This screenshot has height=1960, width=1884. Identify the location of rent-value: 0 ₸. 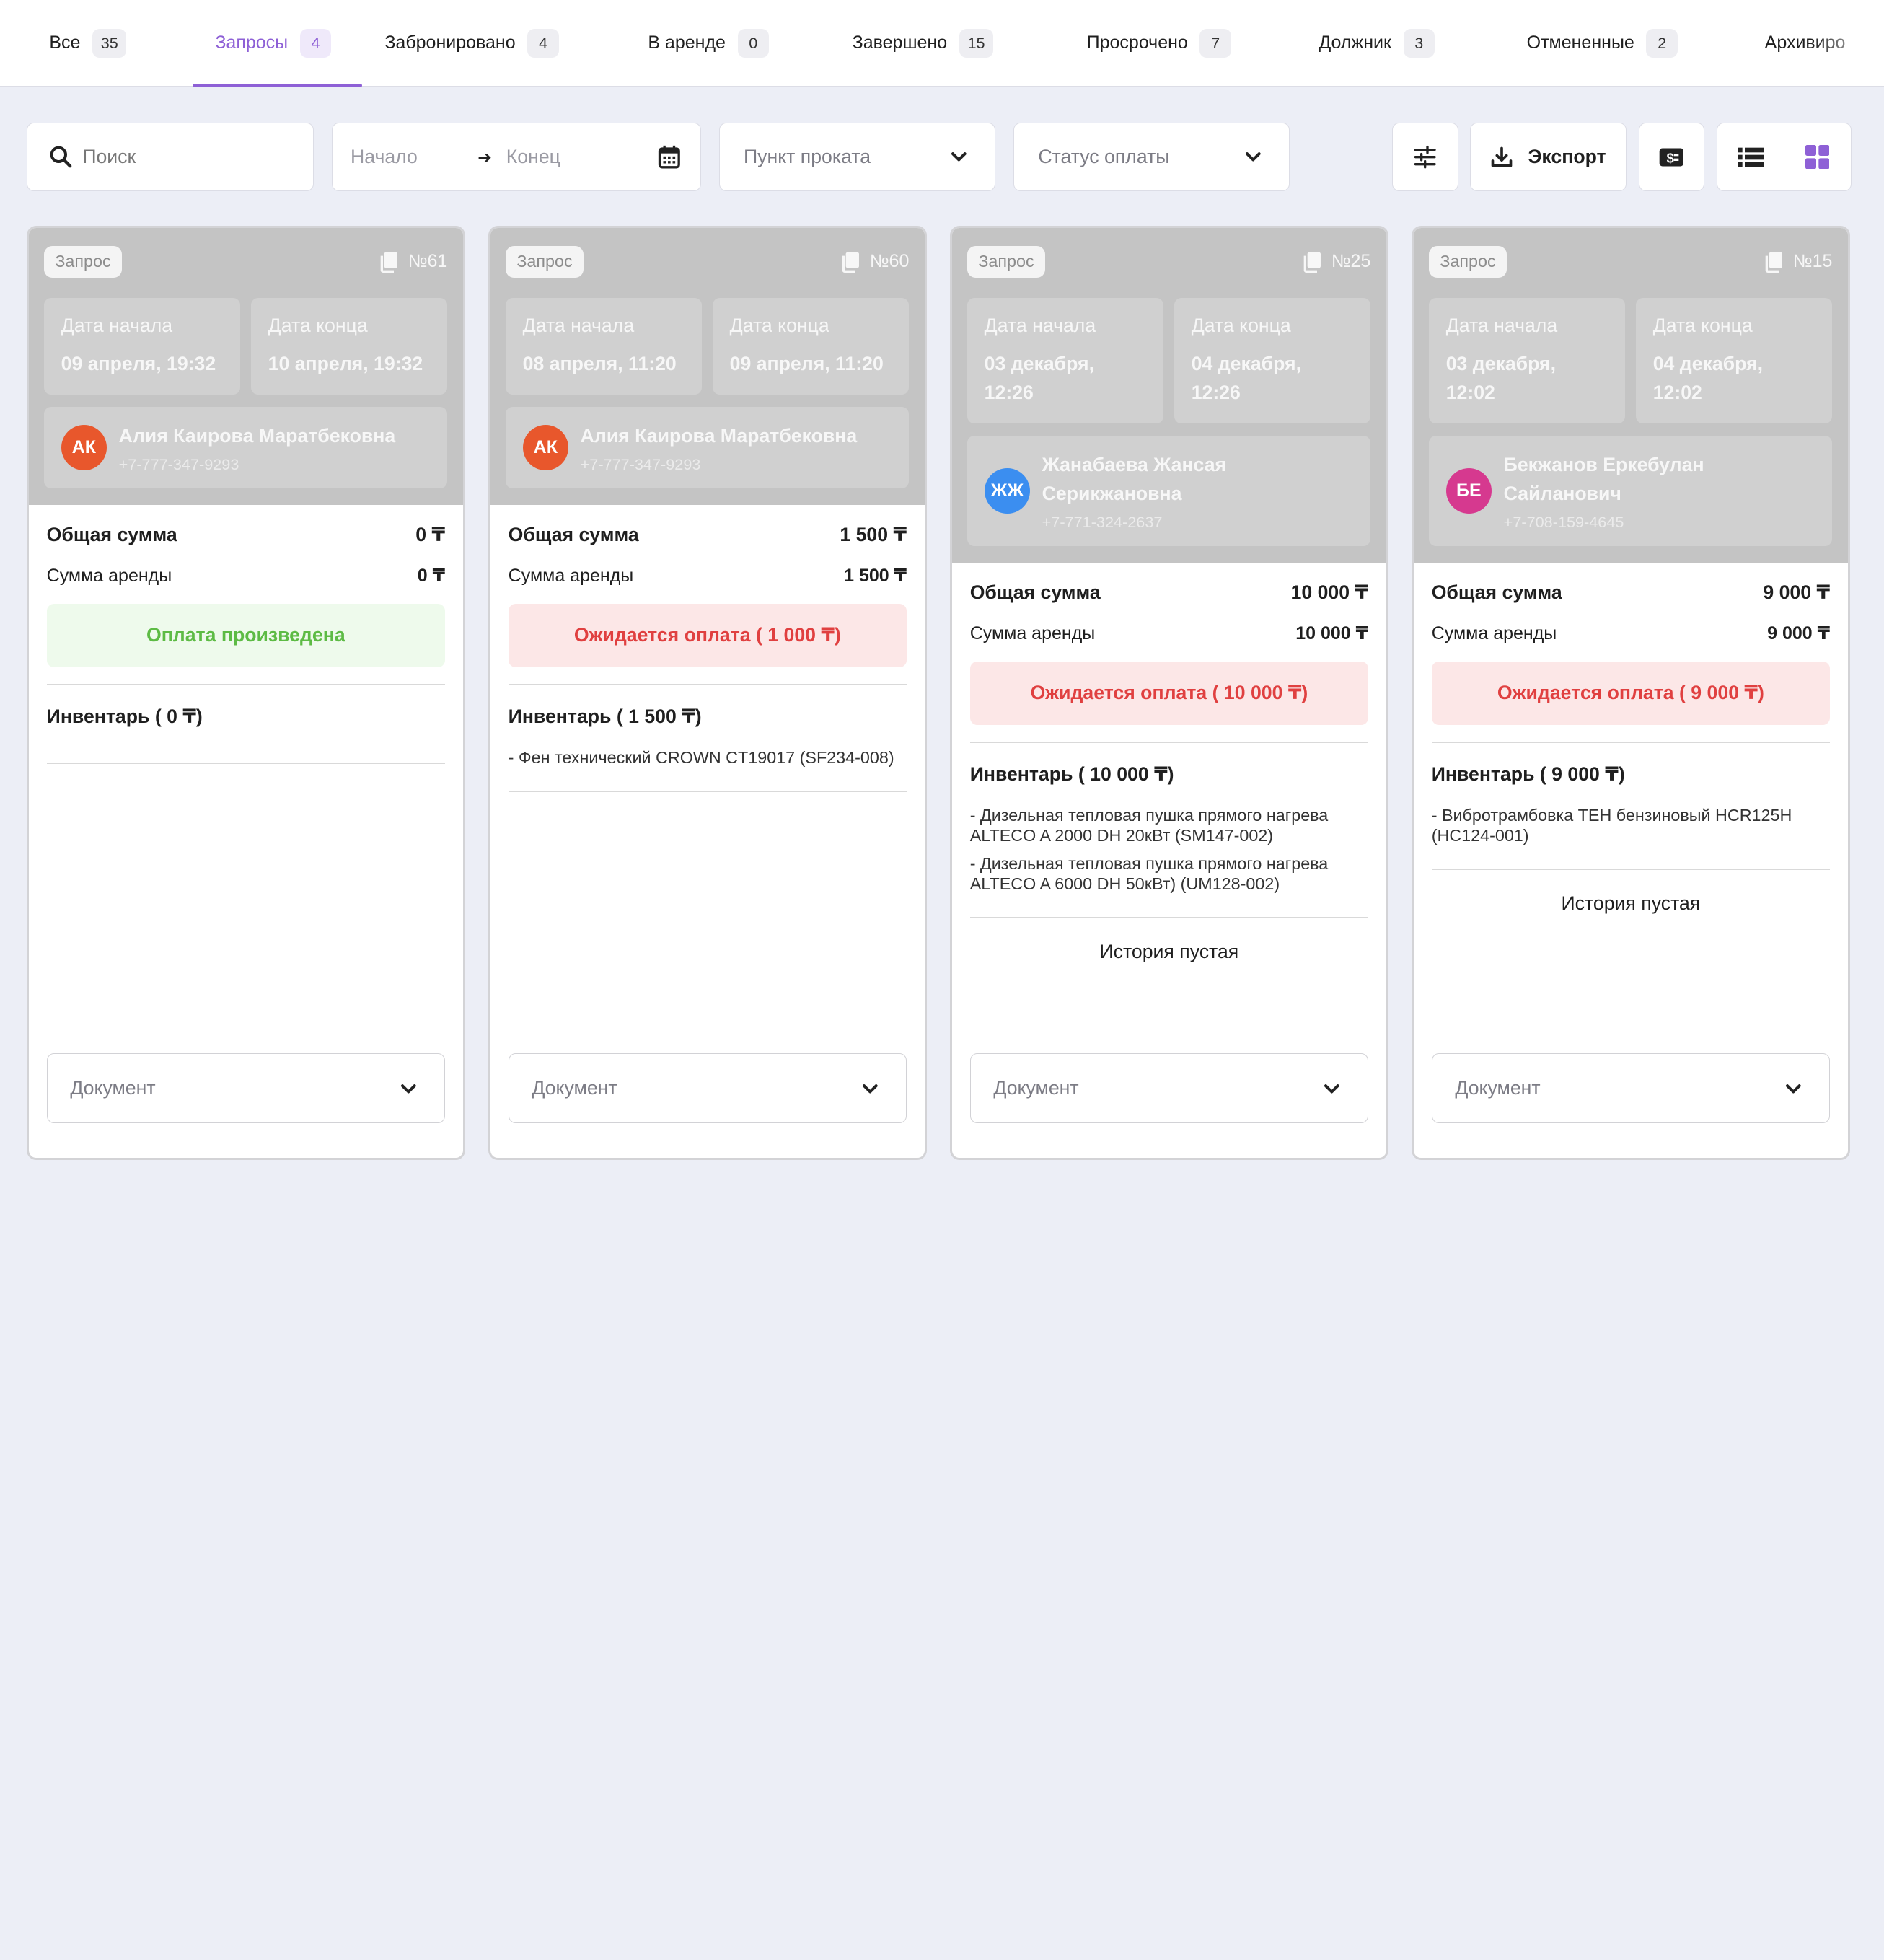
(431, 576).